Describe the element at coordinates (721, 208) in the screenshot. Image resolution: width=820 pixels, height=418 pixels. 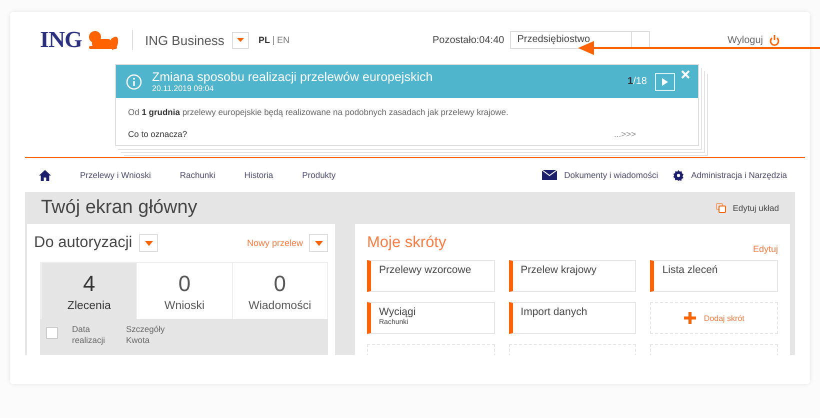
I see `copy-icon` at that location.